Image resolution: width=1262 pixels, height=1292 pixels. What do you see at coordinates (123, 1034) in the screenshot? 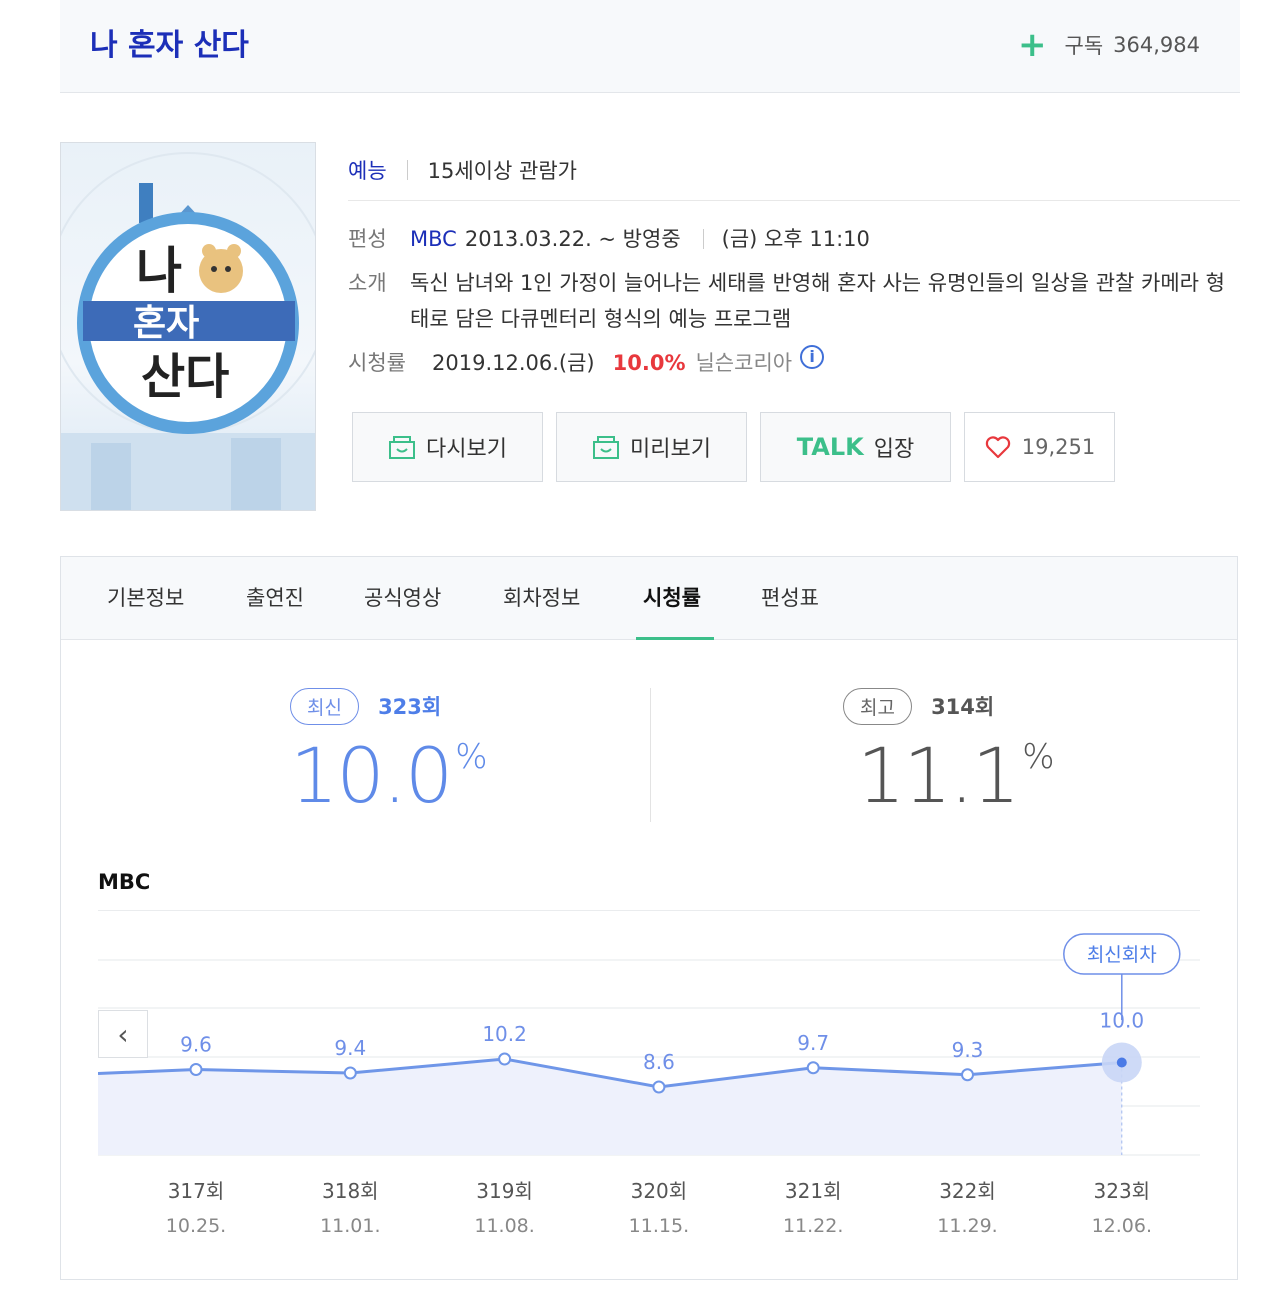
I see `chevron-left-icon: ‹` at bounding box center [123, 1034].